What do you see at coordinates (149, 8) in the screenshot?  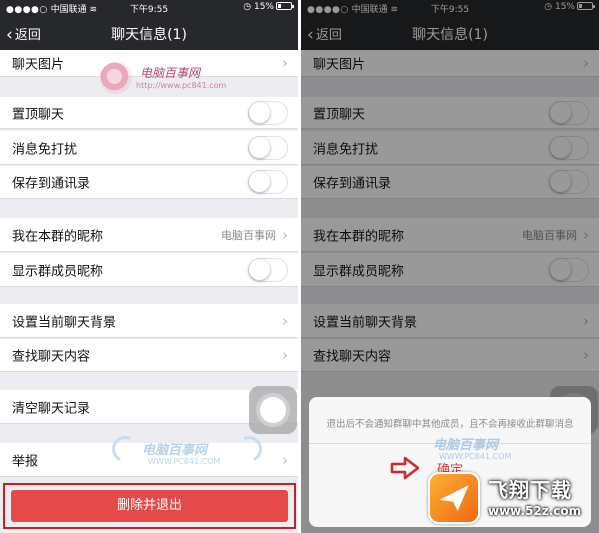 I see `status-bar: ●●●●○ 中国联通 ≋ 下午9:55 ◷ 15%` at bounding box center [149, 8].